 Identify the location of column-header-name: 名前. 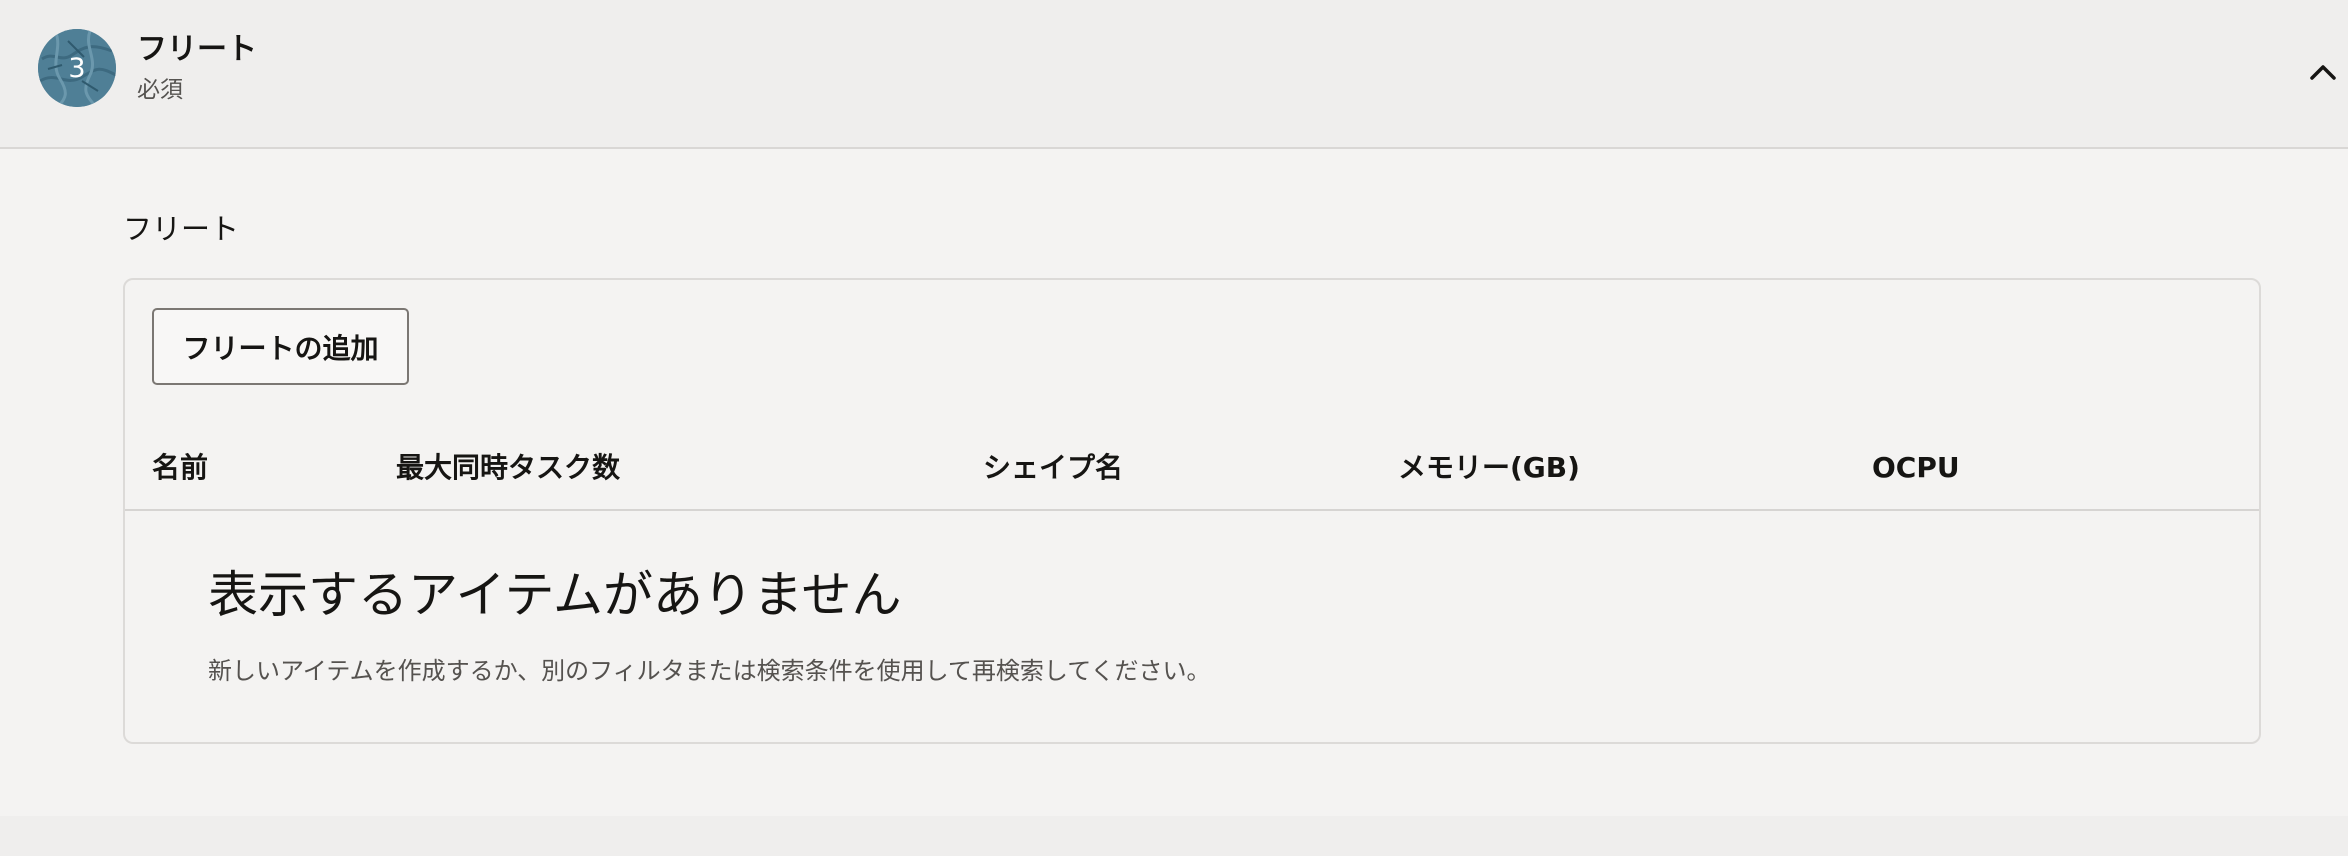
(180, 468).